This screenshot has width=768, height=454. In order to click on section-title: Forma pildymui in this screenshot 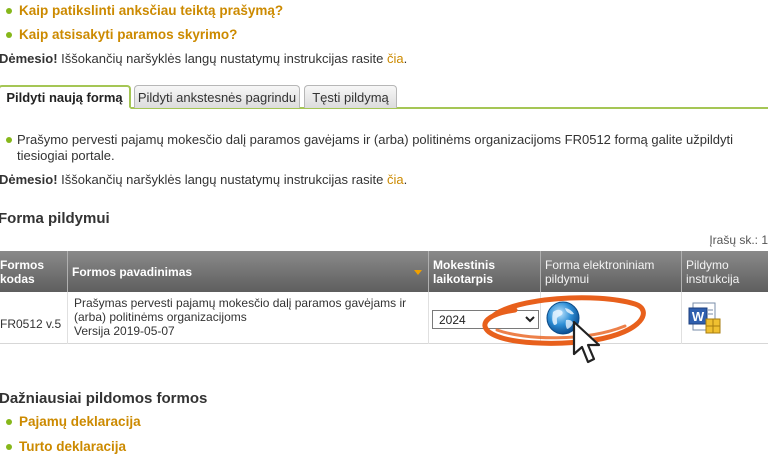, I will do `click(55, 218)`.